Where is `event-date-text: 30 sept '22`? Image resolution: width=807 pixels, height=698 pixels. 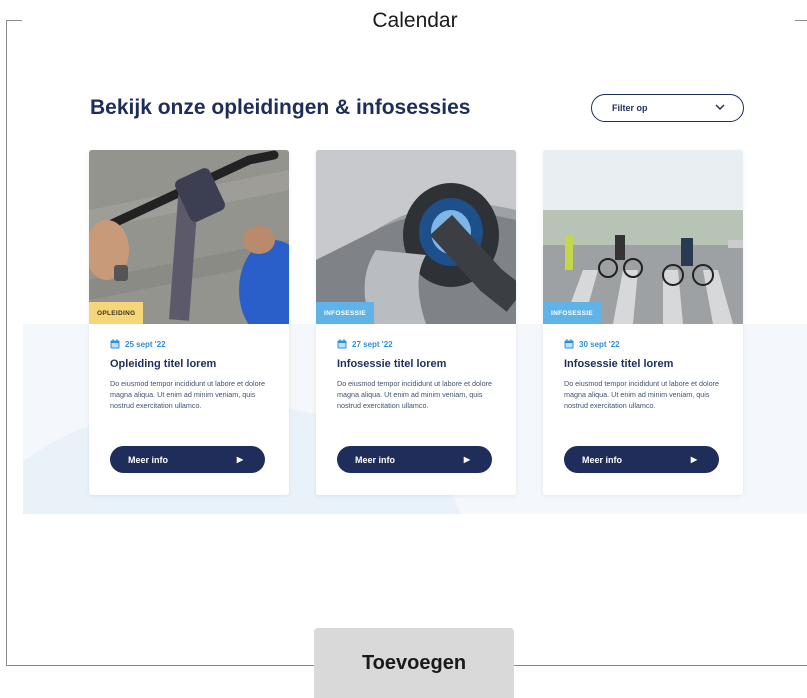
event-date-text: 30 sept '22 is located at coordinates (599, 344).